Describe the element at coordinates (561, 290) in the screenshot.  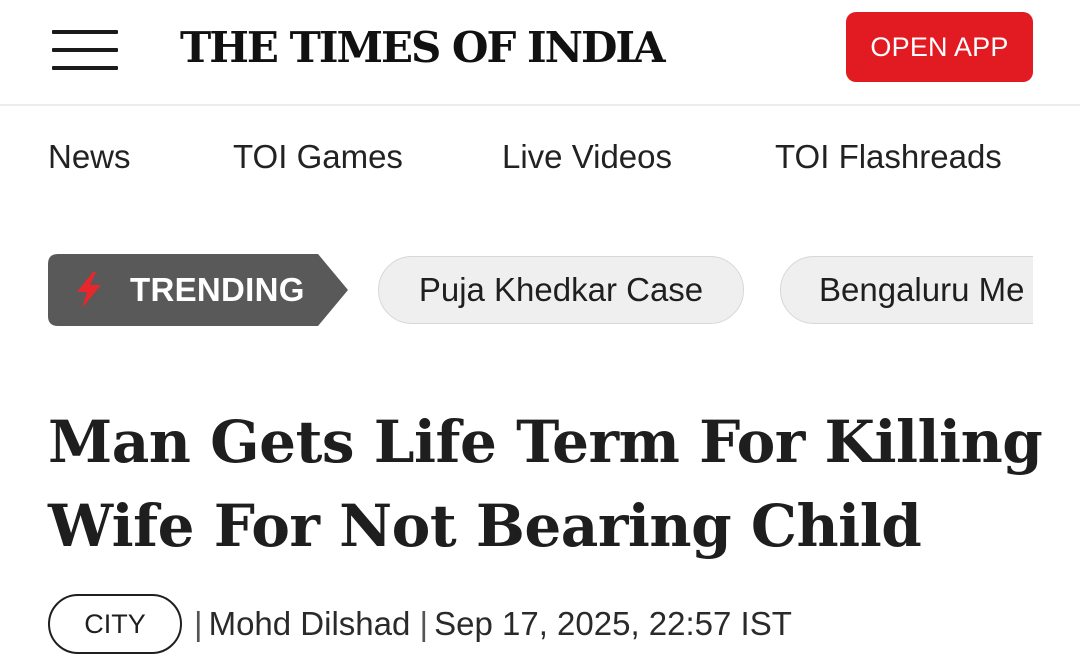
I see `trending-chip-puja-khedkar: Puja Khedkar Case` at that location.